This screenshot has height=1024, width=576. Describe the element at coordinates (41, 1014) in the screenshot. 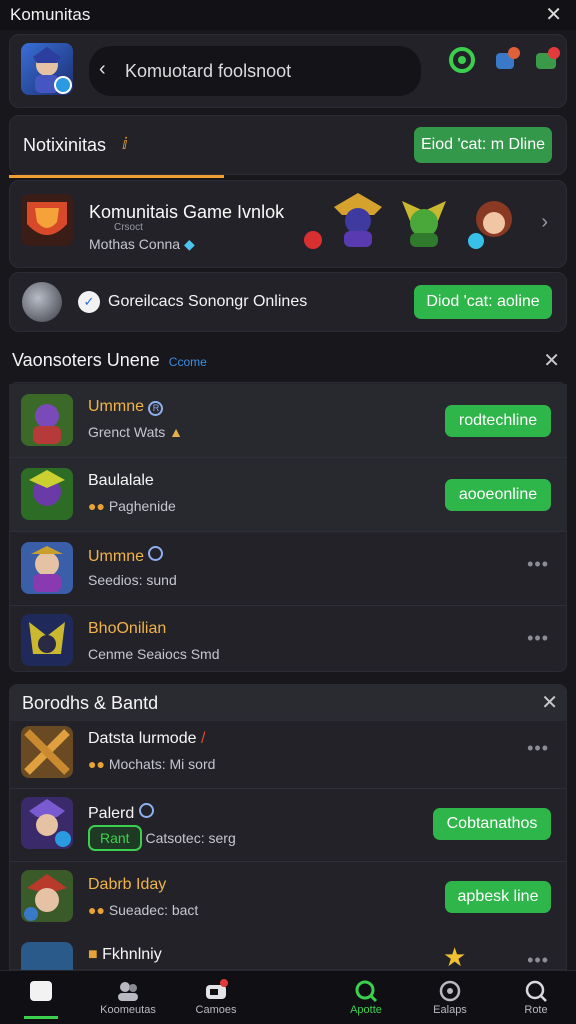

I see `active-indicator` at that location.